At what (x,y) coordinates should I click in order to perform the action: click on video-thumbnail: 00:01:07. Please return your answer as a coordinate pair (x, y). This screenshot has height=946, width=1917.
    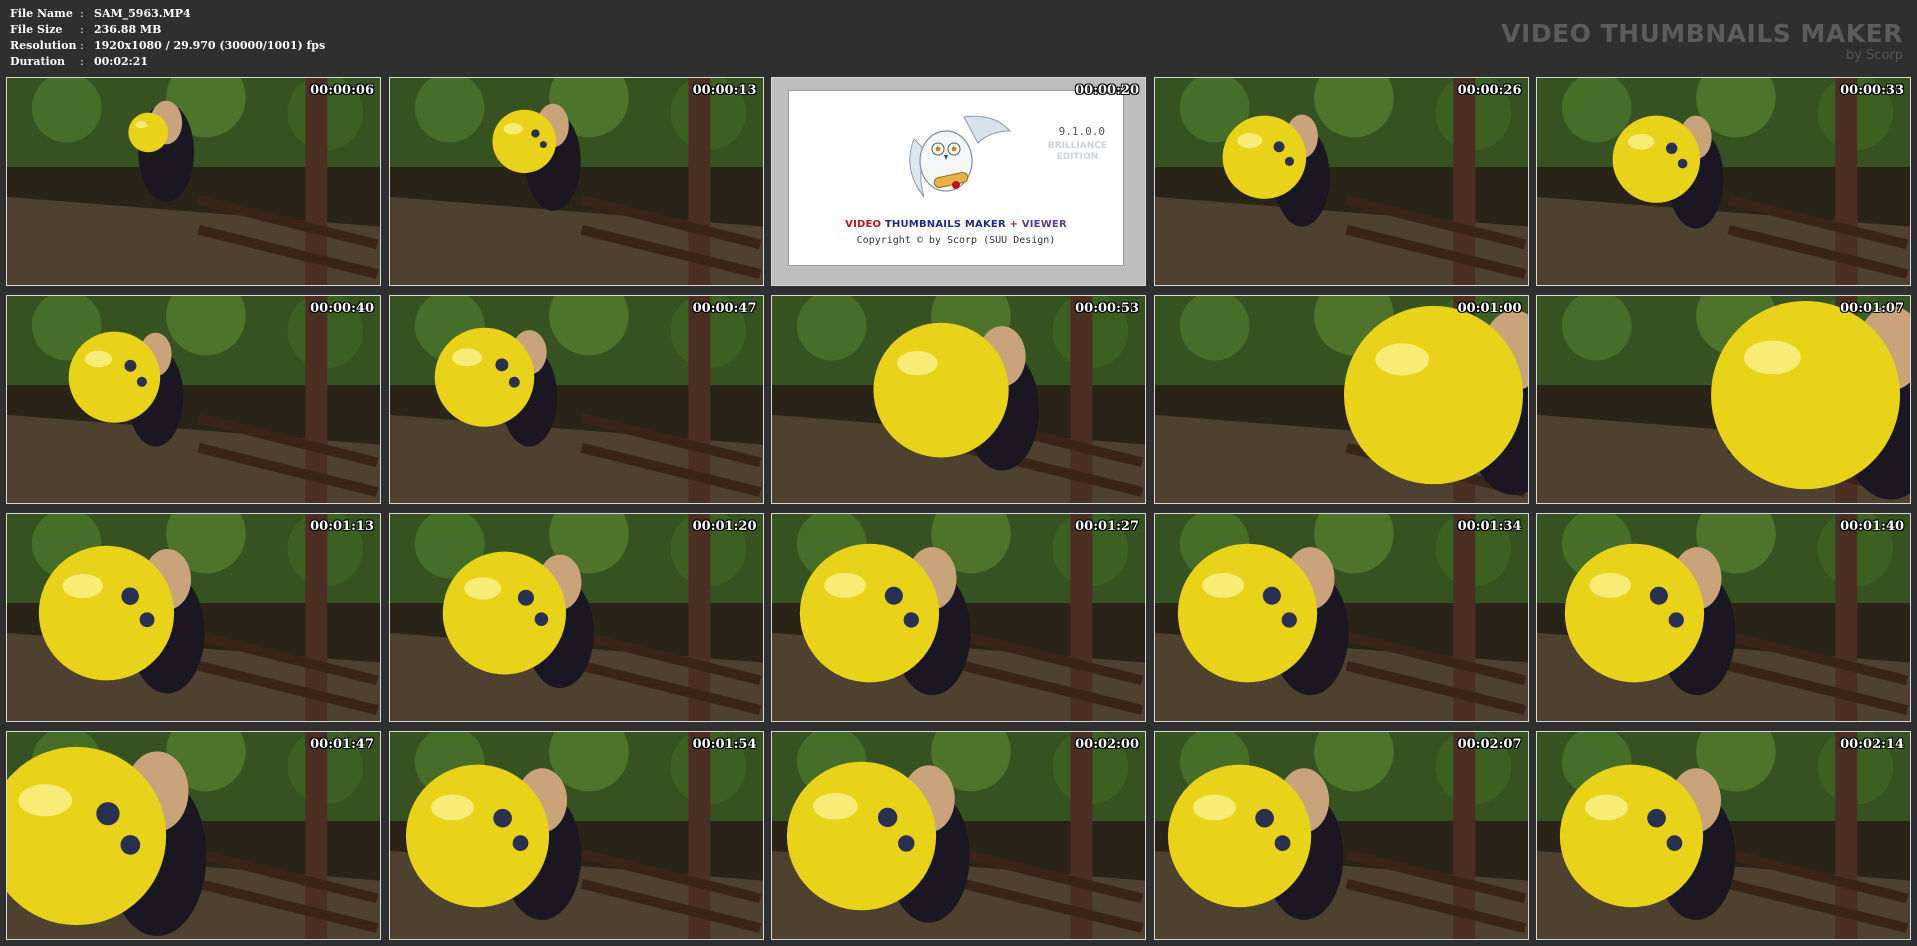
    Looking at the image, I should click on (1723, 399).